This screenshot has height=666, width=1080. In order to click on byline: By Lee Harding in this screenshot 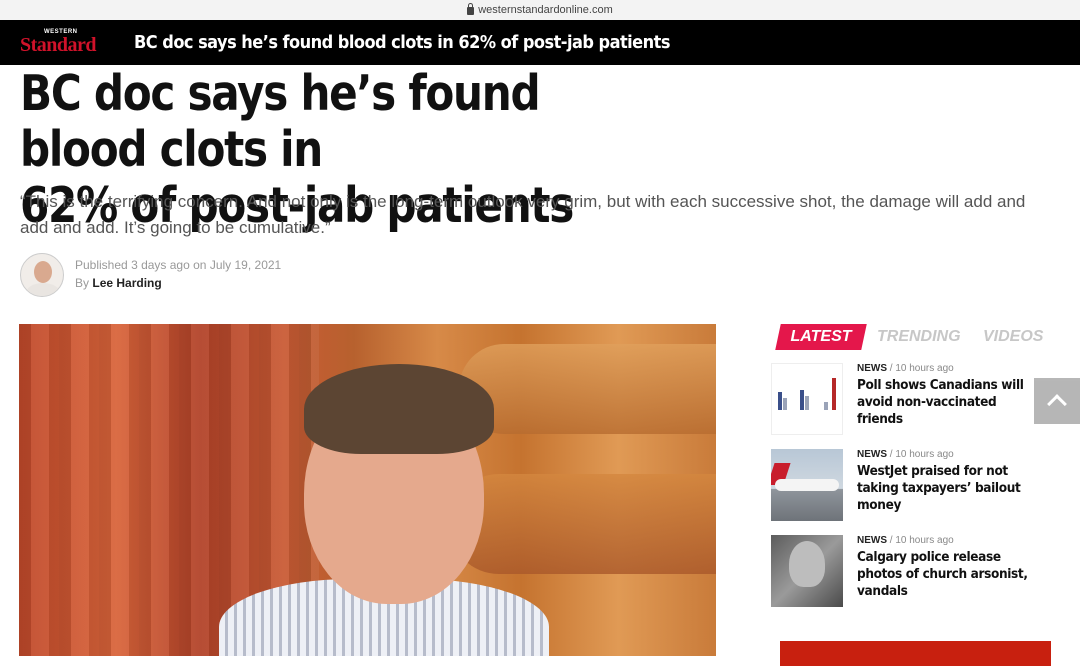, I will do `click(118, 283)`.